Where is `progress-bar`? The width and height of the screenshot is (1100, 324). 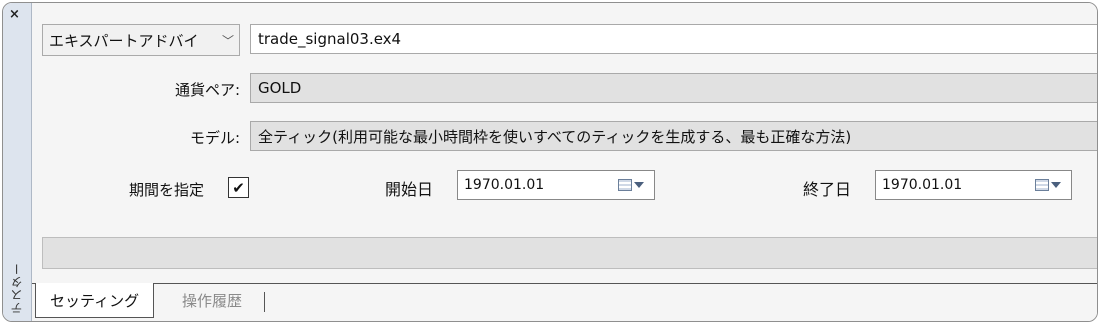 progress-bar is located at coordinates (569, 253).